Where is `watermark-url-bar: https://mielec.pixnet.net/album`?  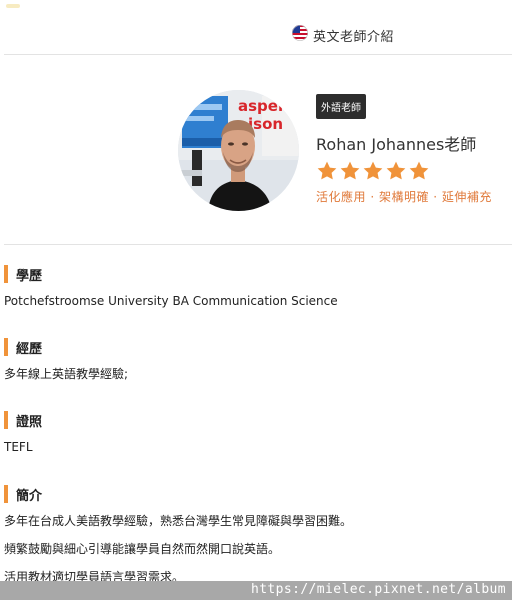 watermark-url-bar: https://mielec.pixnet.net/album is located at coordinates (256, 590).